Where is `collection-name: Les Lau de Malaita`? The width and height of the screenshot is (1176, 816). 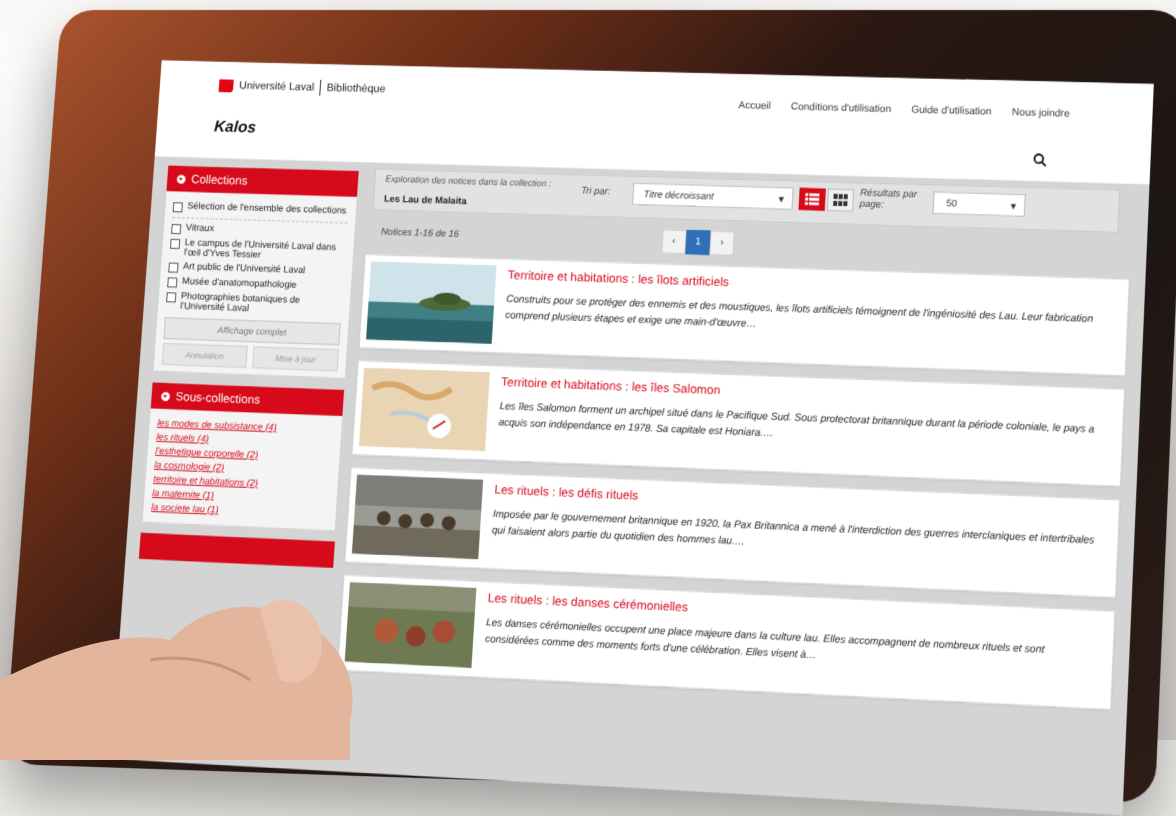
collection-name: Les Lau de Malaita is located at coordinates (425, 200).